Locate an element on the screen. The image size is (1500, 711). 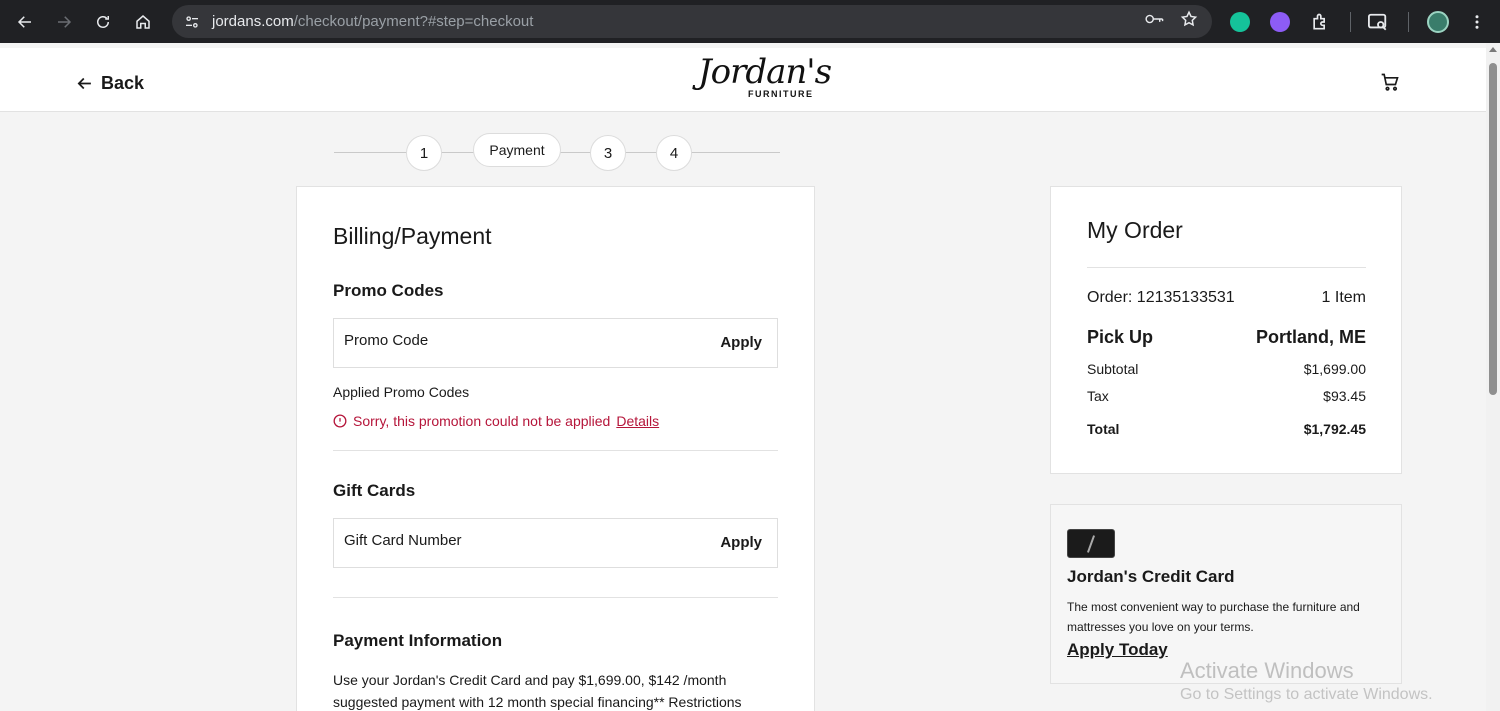
scroll-thumb is located at coordinates (1493, 229).